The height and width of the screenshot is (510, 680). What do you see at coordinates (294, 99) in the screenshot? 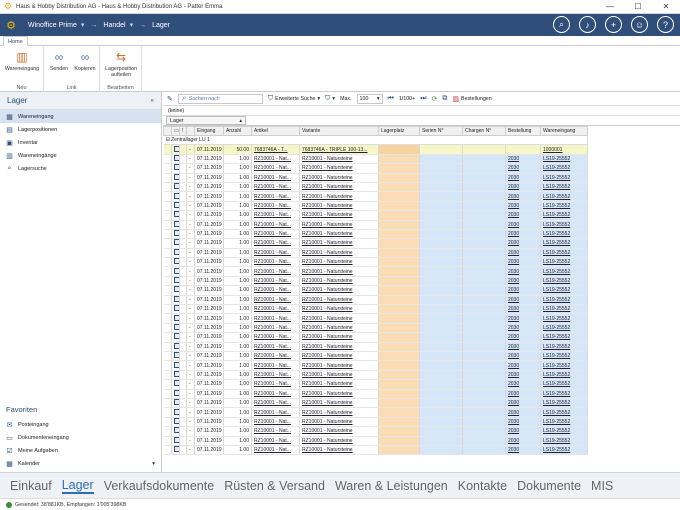
I see `extended-search-button: ⛉ Erweiterte Suche ▾` at bounding box center [294, 99].